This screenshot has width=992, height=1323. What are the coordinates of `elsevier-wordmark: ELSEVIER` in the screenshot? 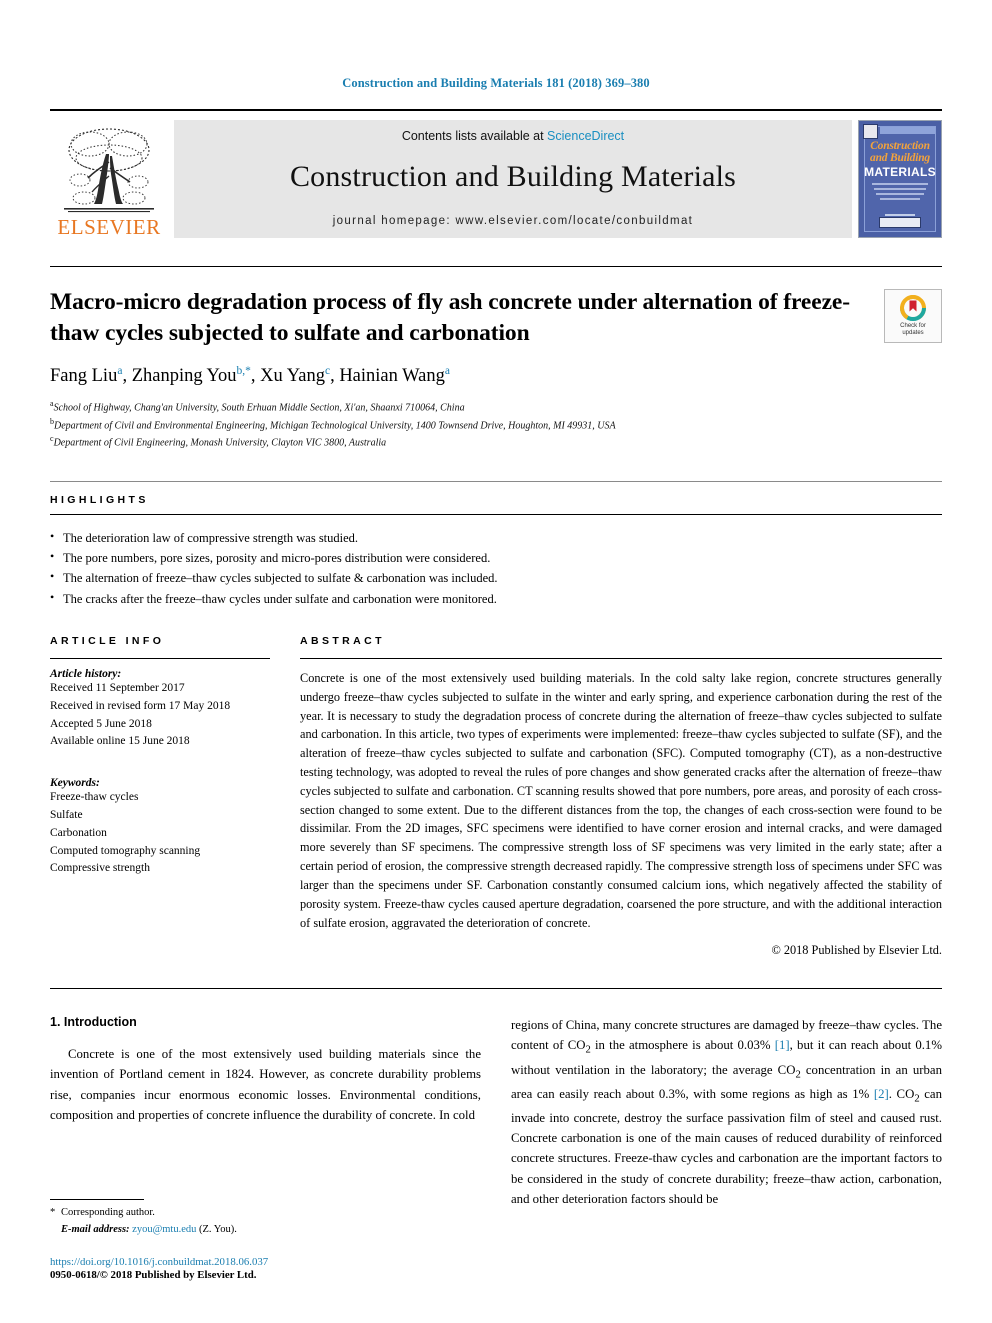 It's located at (109, 227).